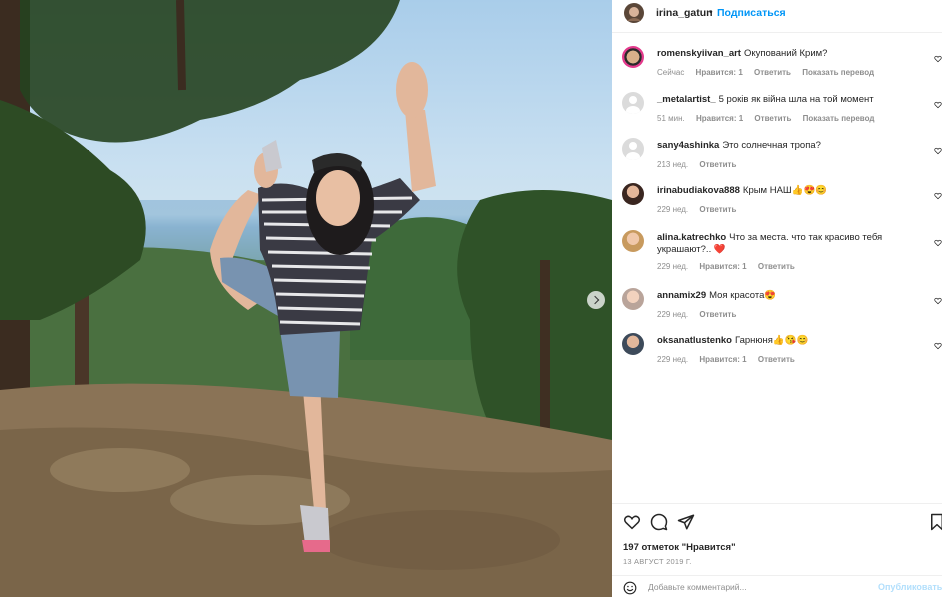 This screenshot has height=597, width=942. I want to click on comment-username: annamix29, so click(681, 295).